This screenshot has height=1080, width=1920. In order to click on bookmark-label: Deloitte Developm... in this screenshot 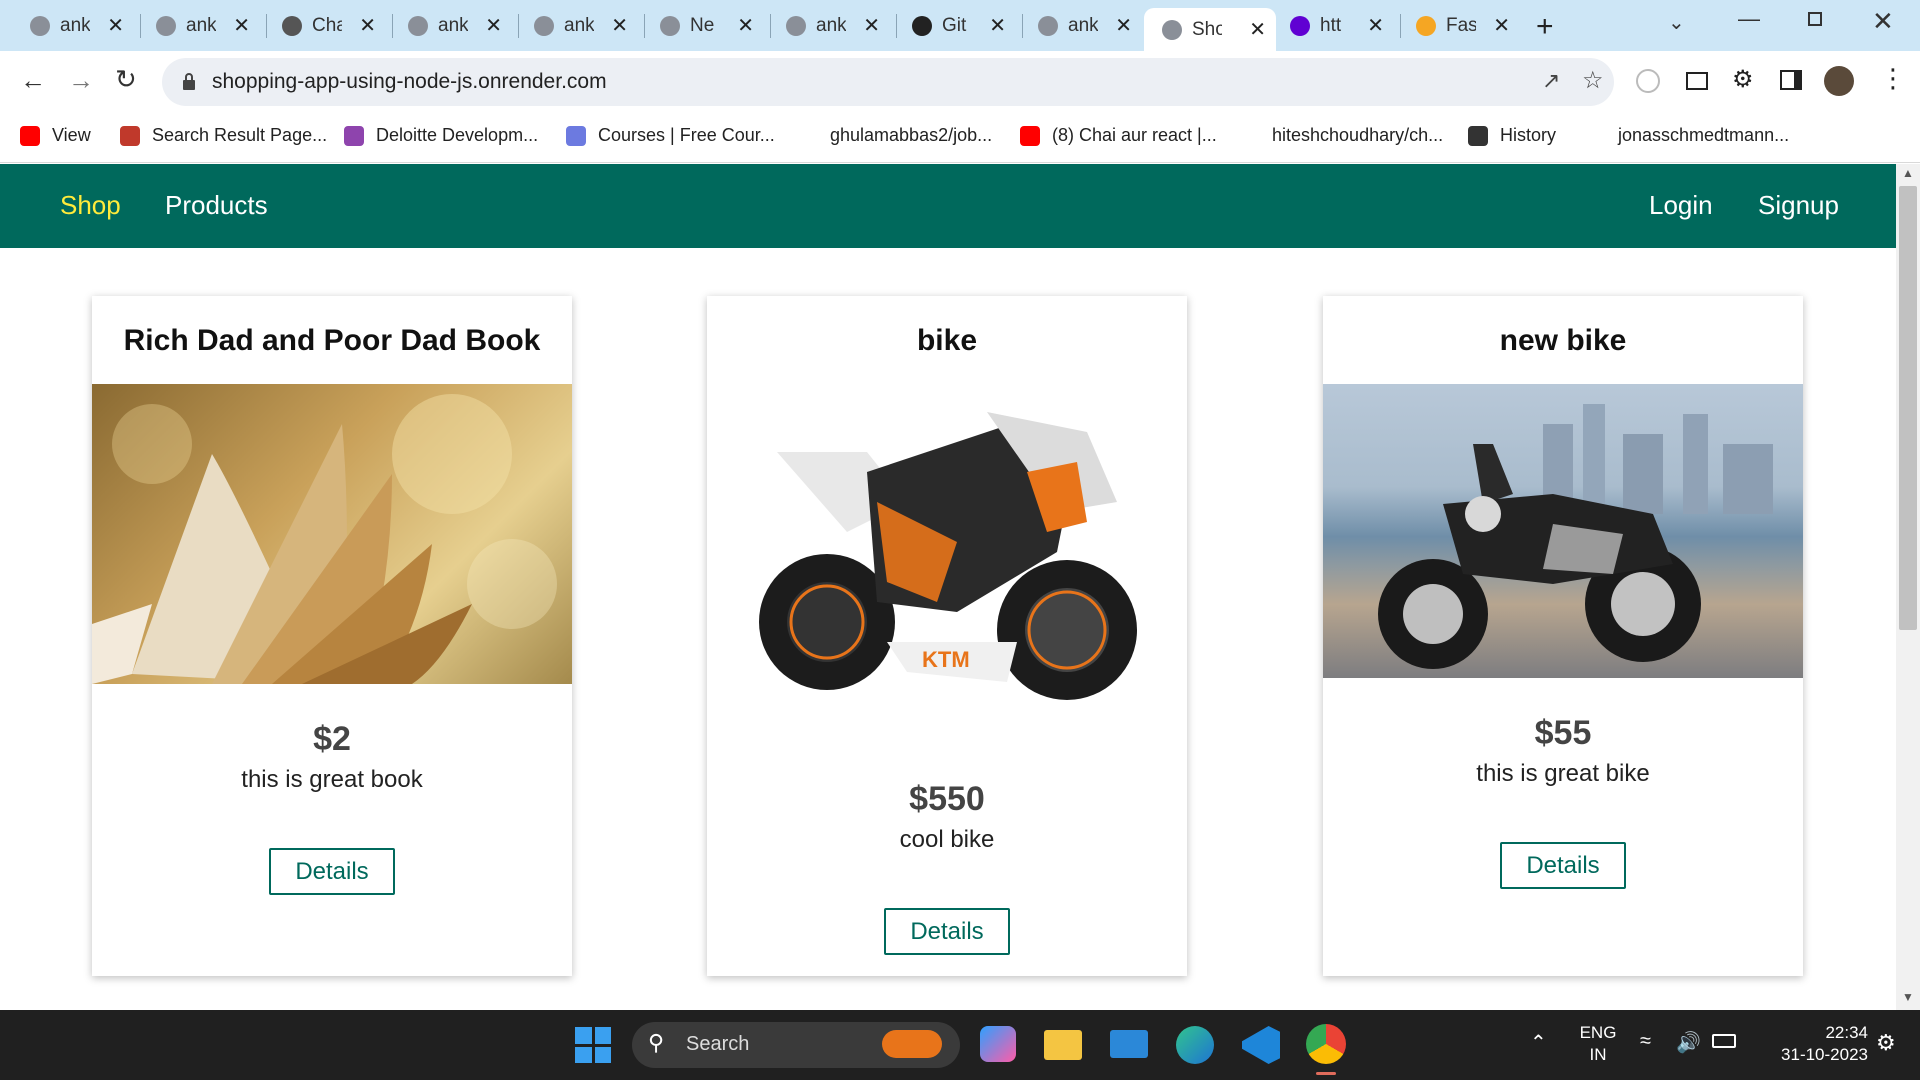, I will do `click(457, 135)`.